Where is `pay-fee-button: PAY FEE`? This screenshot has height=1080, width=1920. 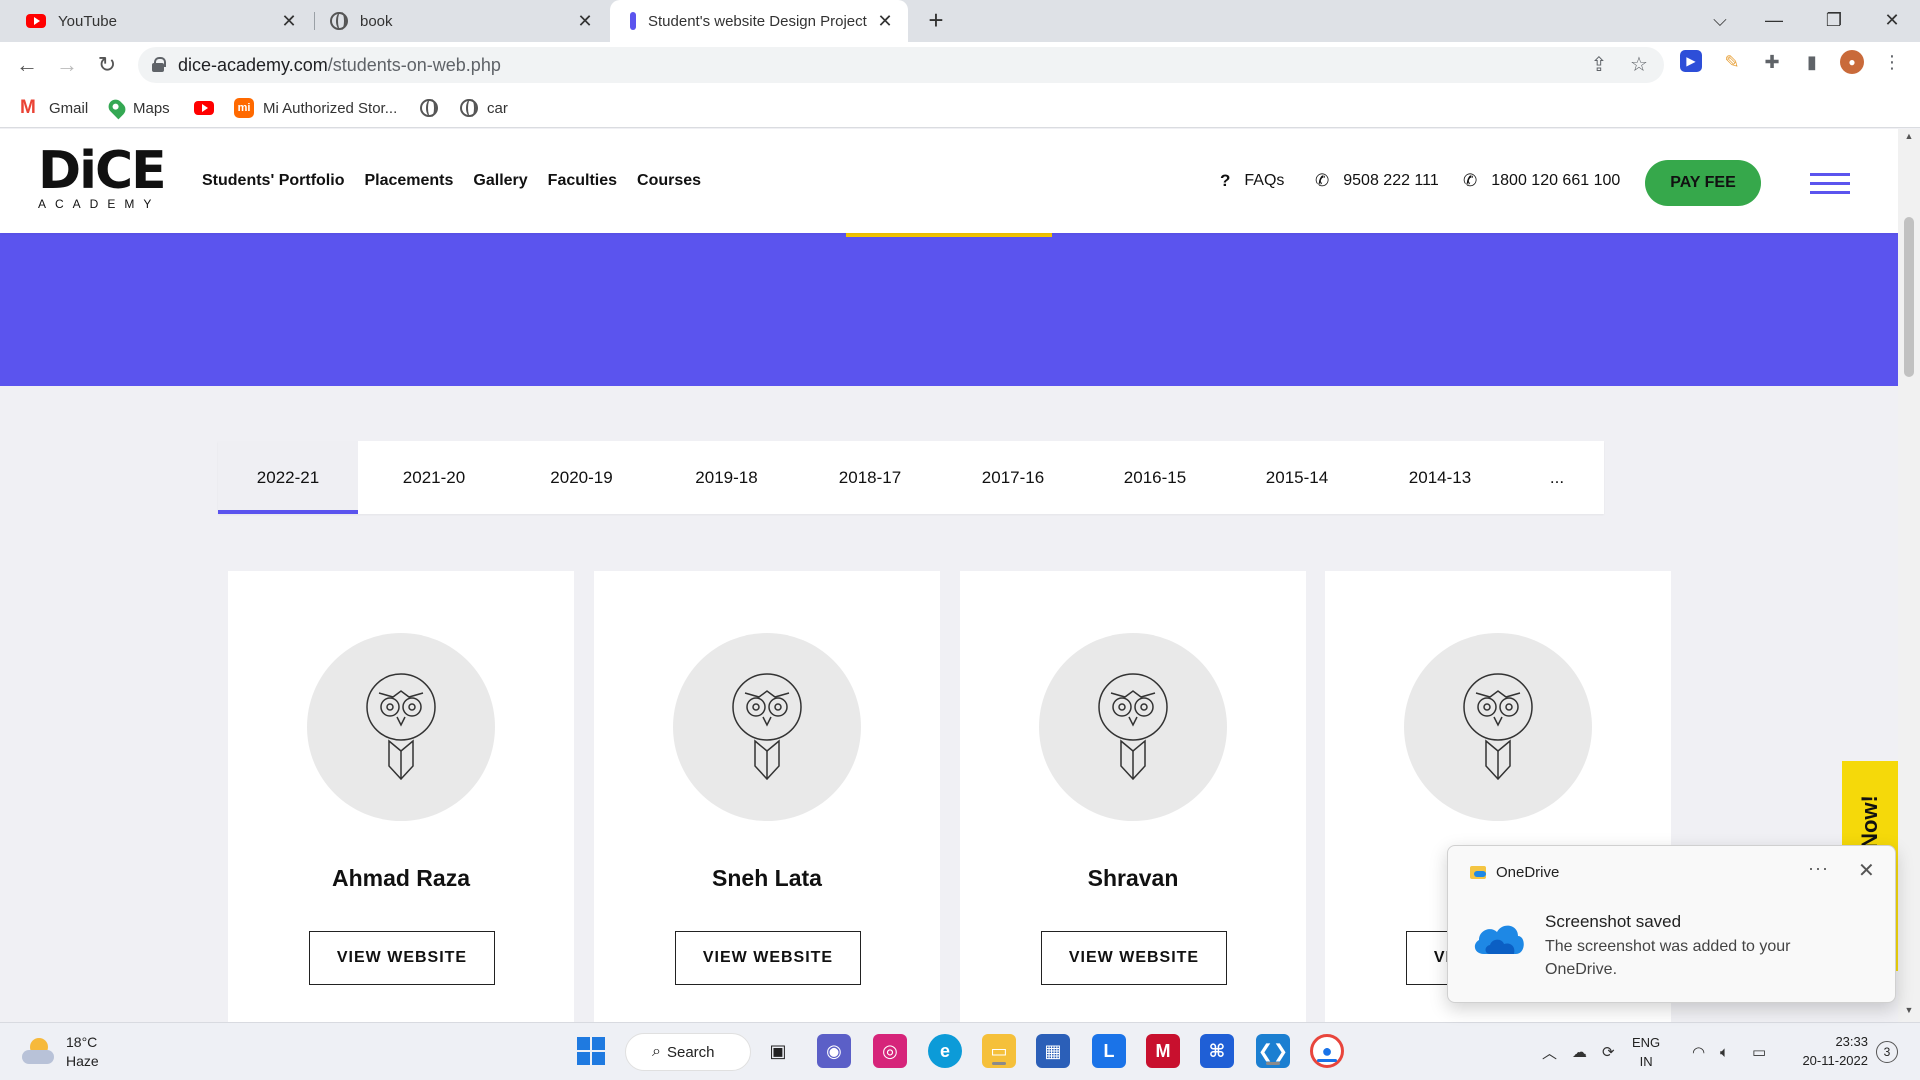
pay-fee-button: PAY FEE is located at coordinates (1703, 183).